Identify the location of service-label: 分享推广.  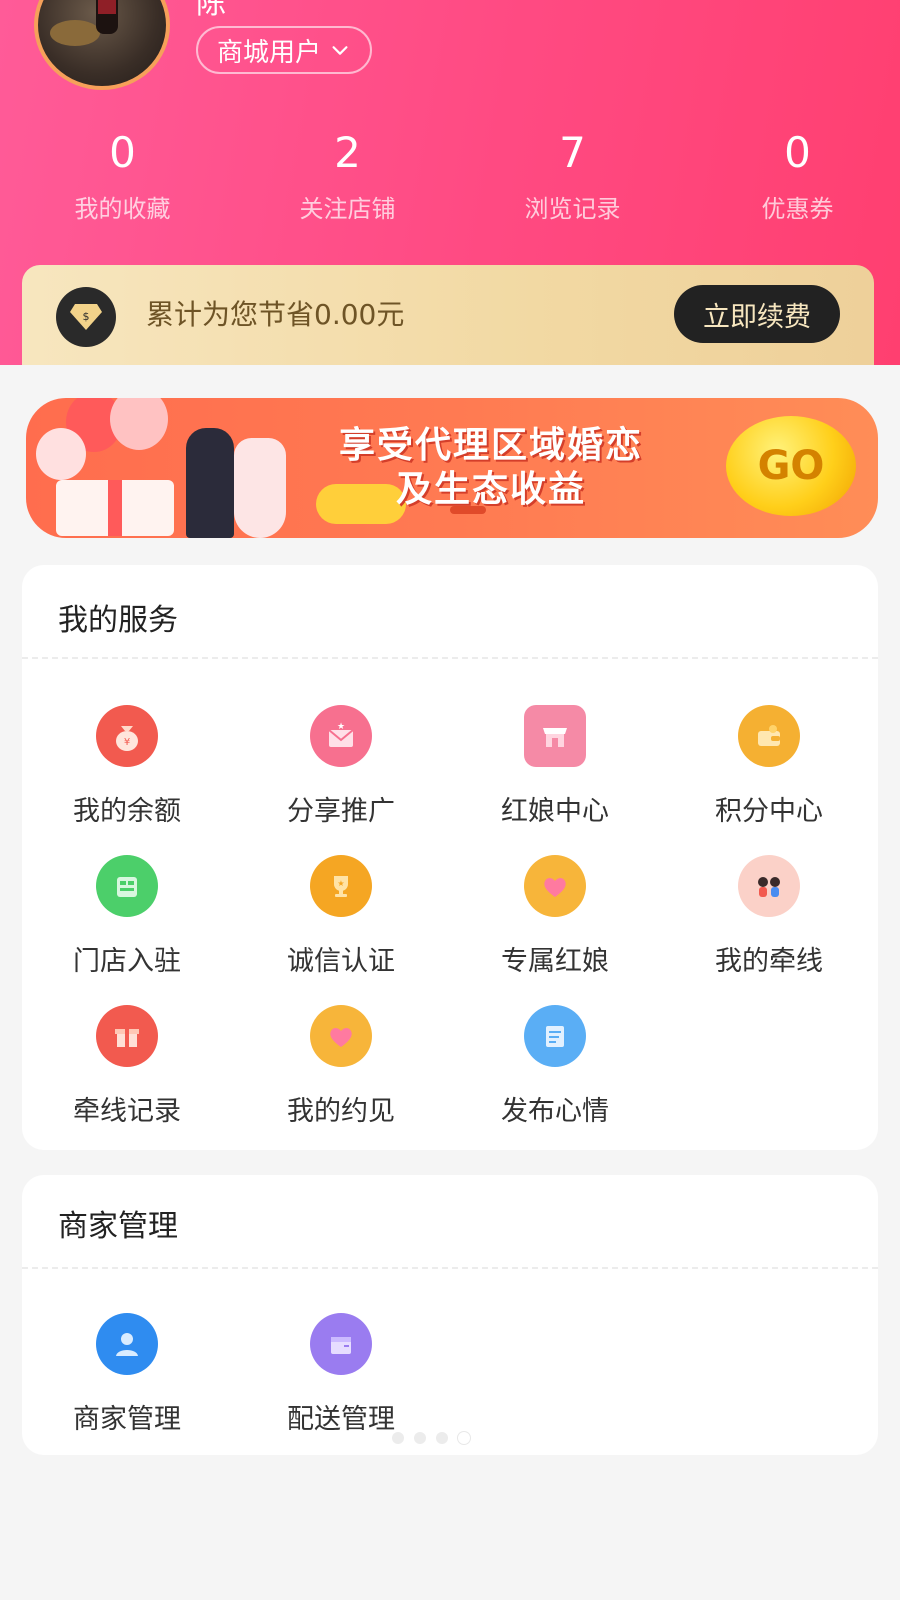
(341, 811).